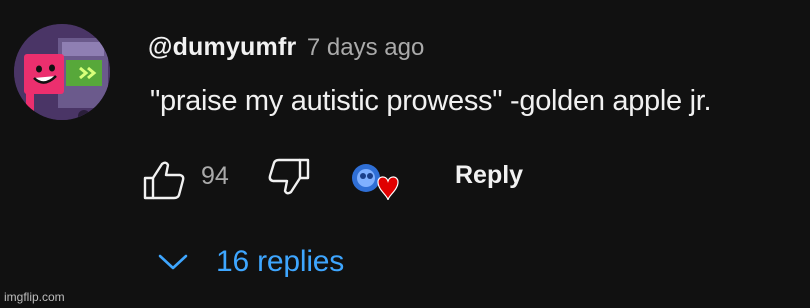 This screenshot has width=810, height=308. Describe the element at coordinates (489, 175) in the screenshot. I see `reply-button: Reply` at that location.